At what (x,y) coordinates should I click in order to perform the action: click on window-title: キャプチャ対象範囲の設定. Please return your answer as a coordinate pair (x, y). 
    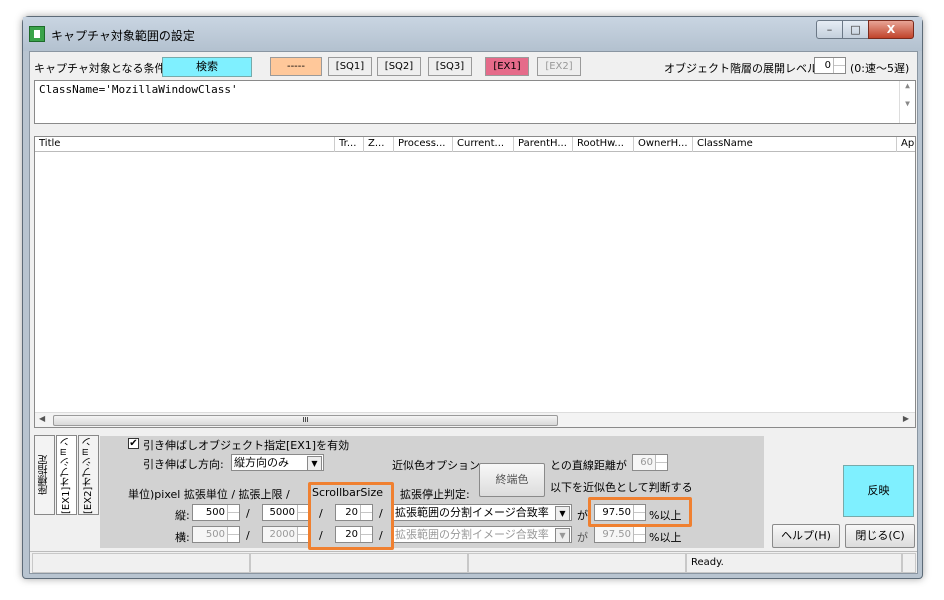
    Looking at the image, I should click on (123, 36).